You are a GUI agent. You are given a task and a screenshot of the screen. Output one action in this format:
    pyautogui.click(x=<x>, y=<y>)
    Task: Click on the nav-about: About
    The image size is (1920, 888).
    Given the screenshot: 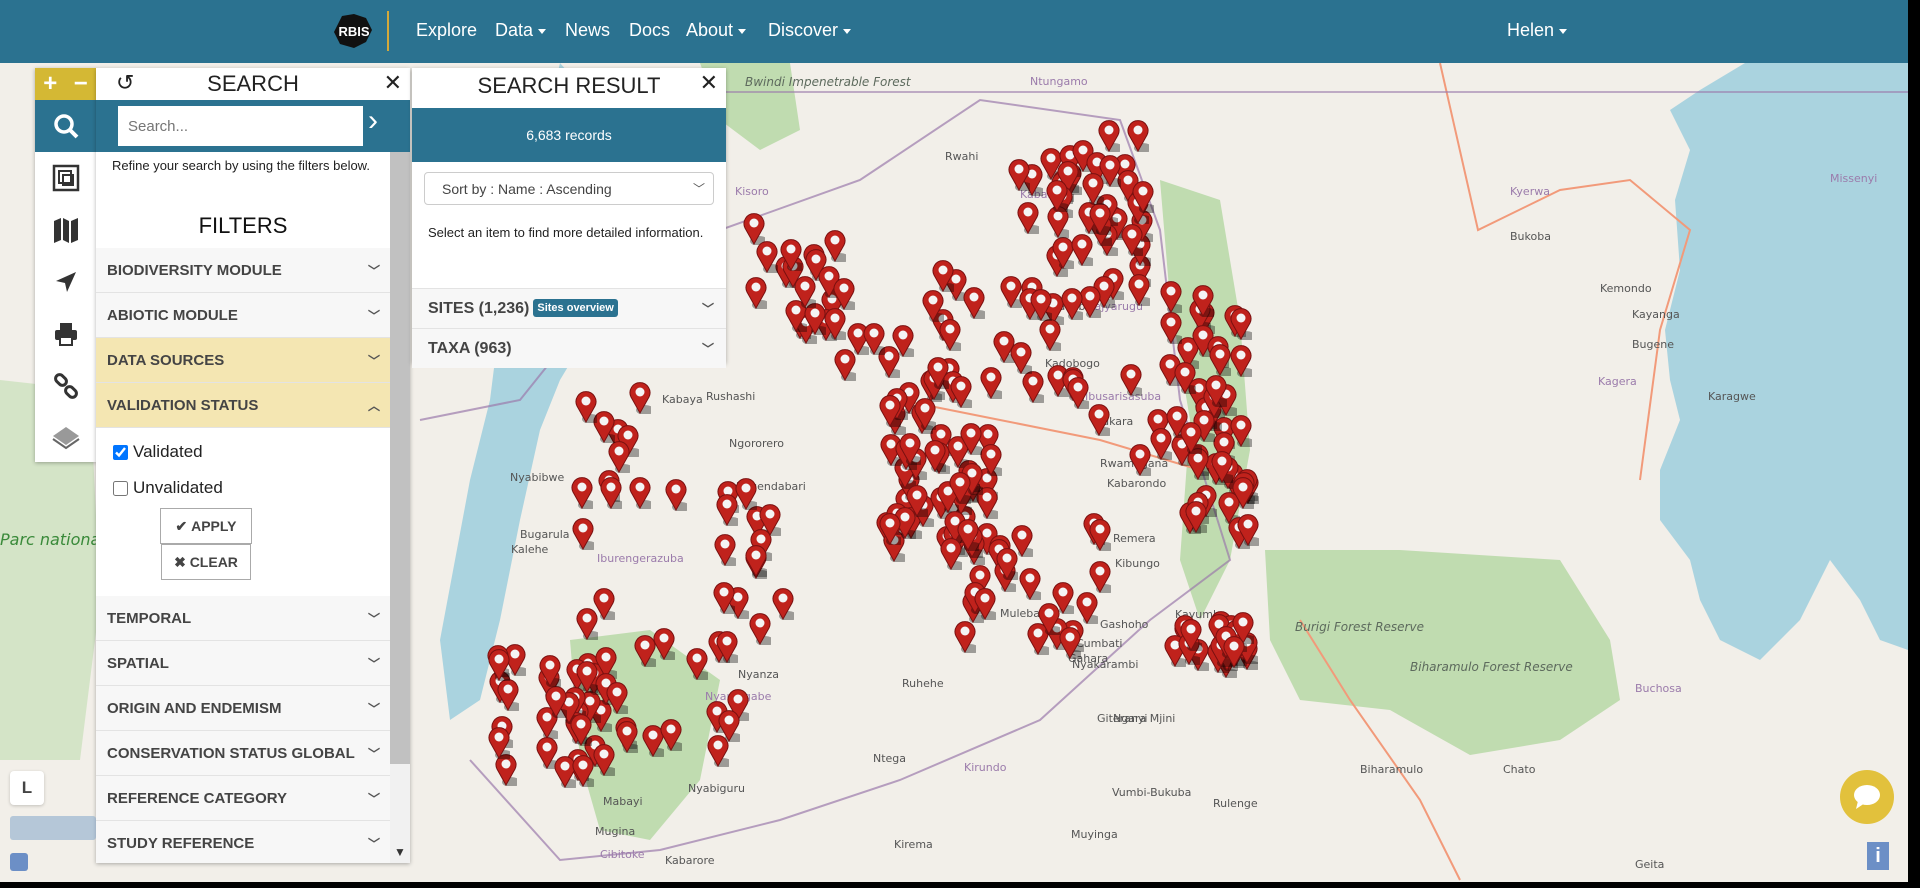 What is the action you would take?
    pyautogui.click(x=716, y=30)
    